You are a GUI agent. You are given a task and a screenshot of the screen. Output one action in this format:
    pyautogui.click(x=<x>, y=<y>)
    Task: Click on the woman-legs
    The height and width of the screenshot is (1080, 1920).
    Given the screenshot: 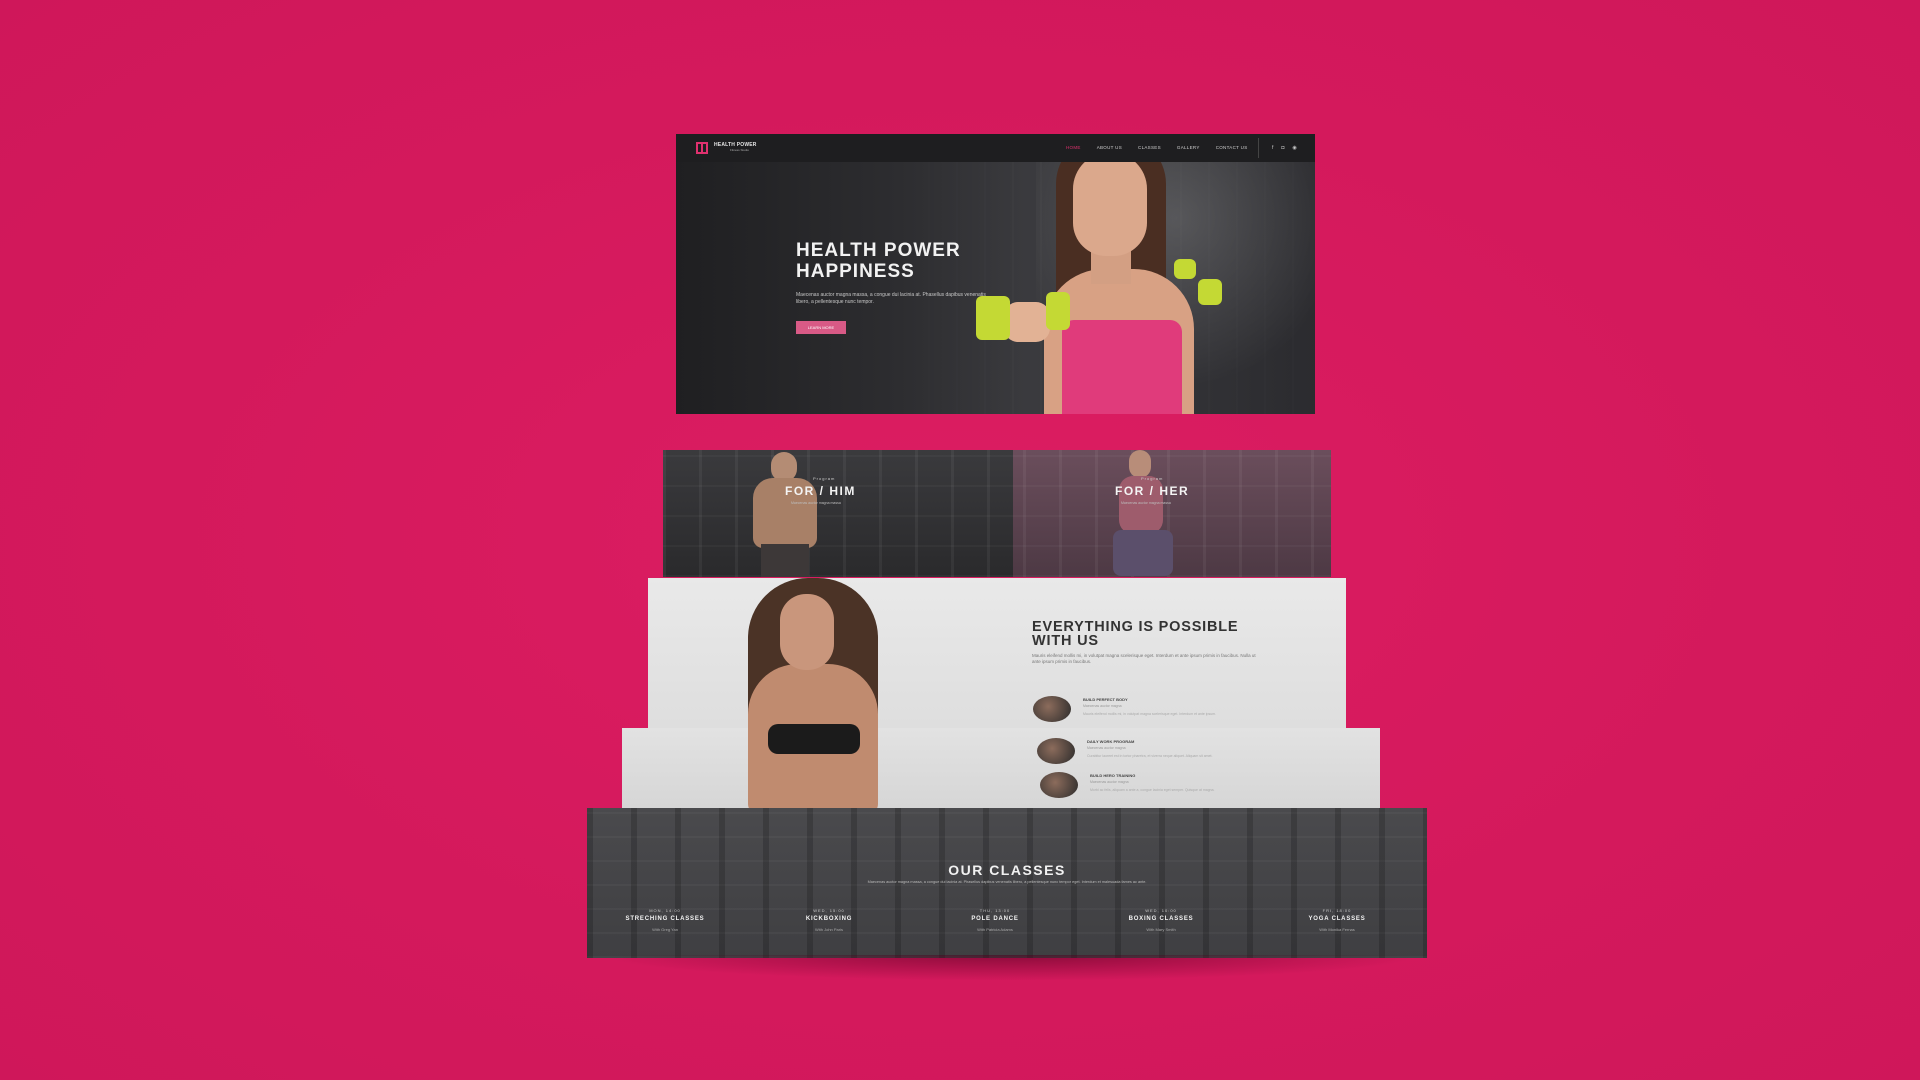 What is the action you would take?
    pyautogui.click(x=1143, y=553)
    